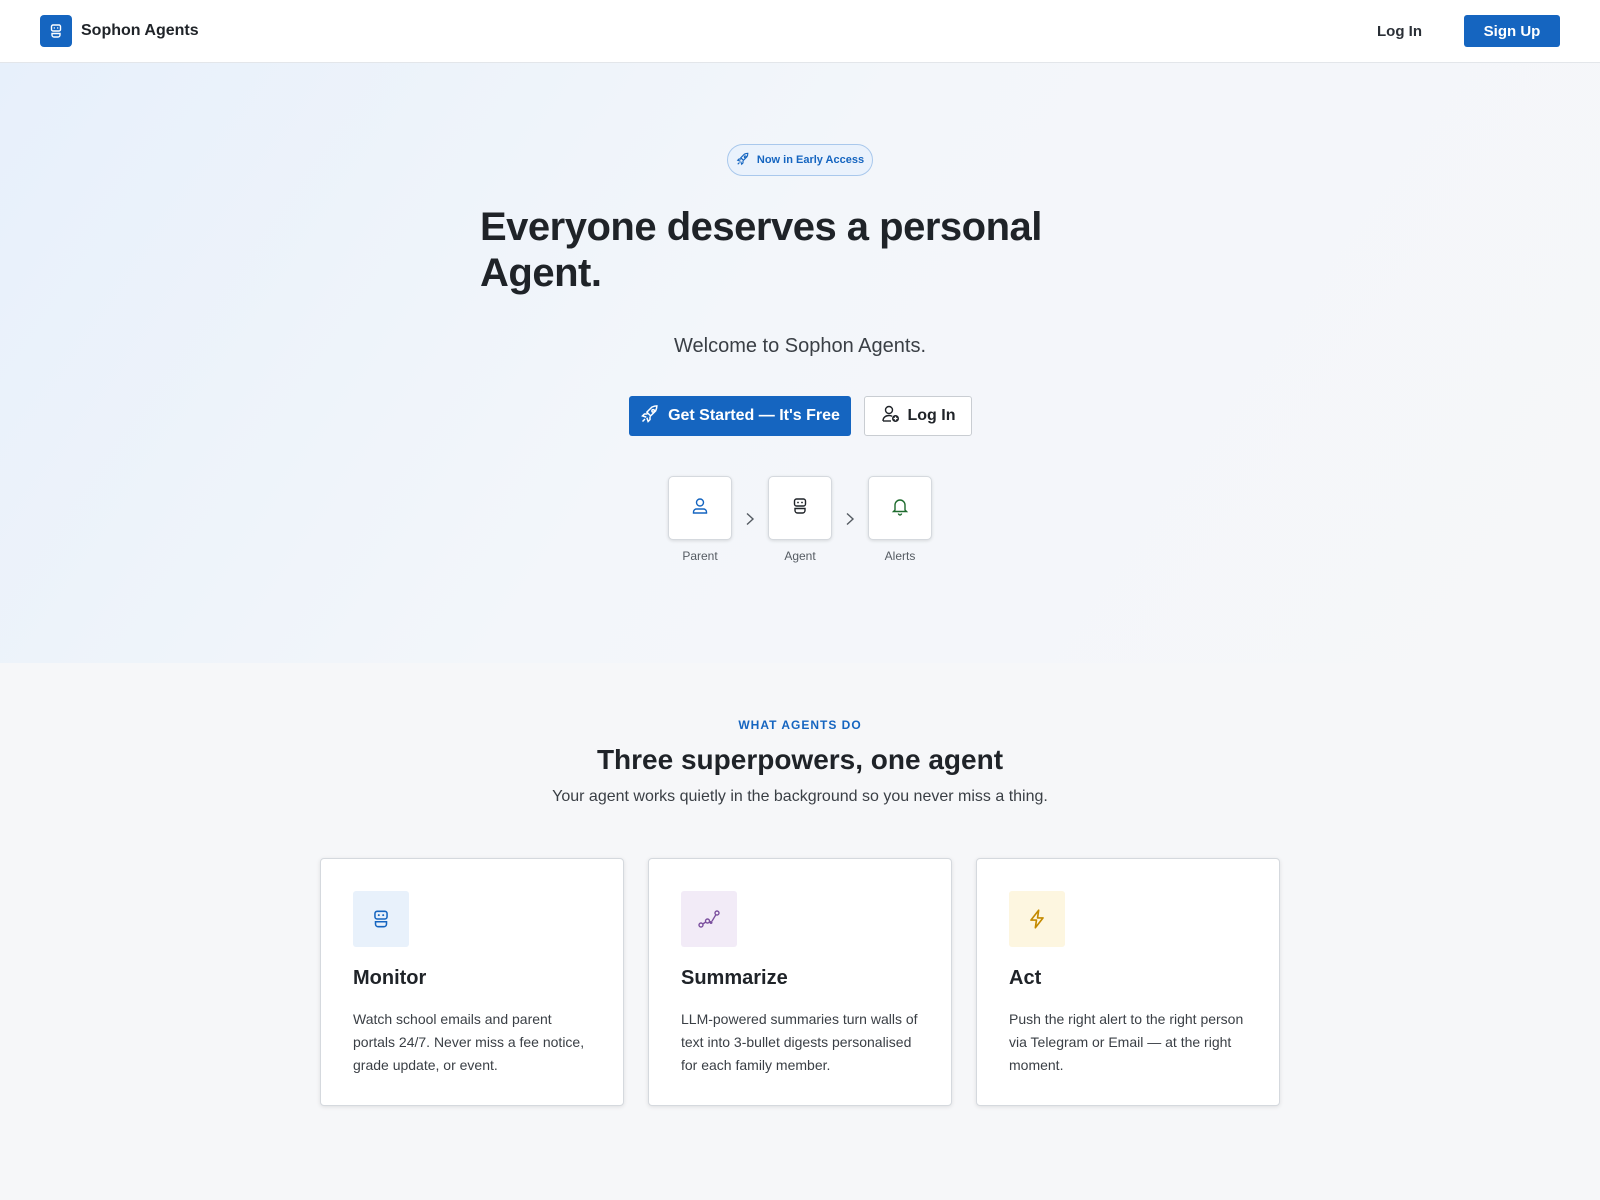 Image resolution: width=1600 pixels, height=1200 pixels. I want to click on user-icon, so click(700, 508).